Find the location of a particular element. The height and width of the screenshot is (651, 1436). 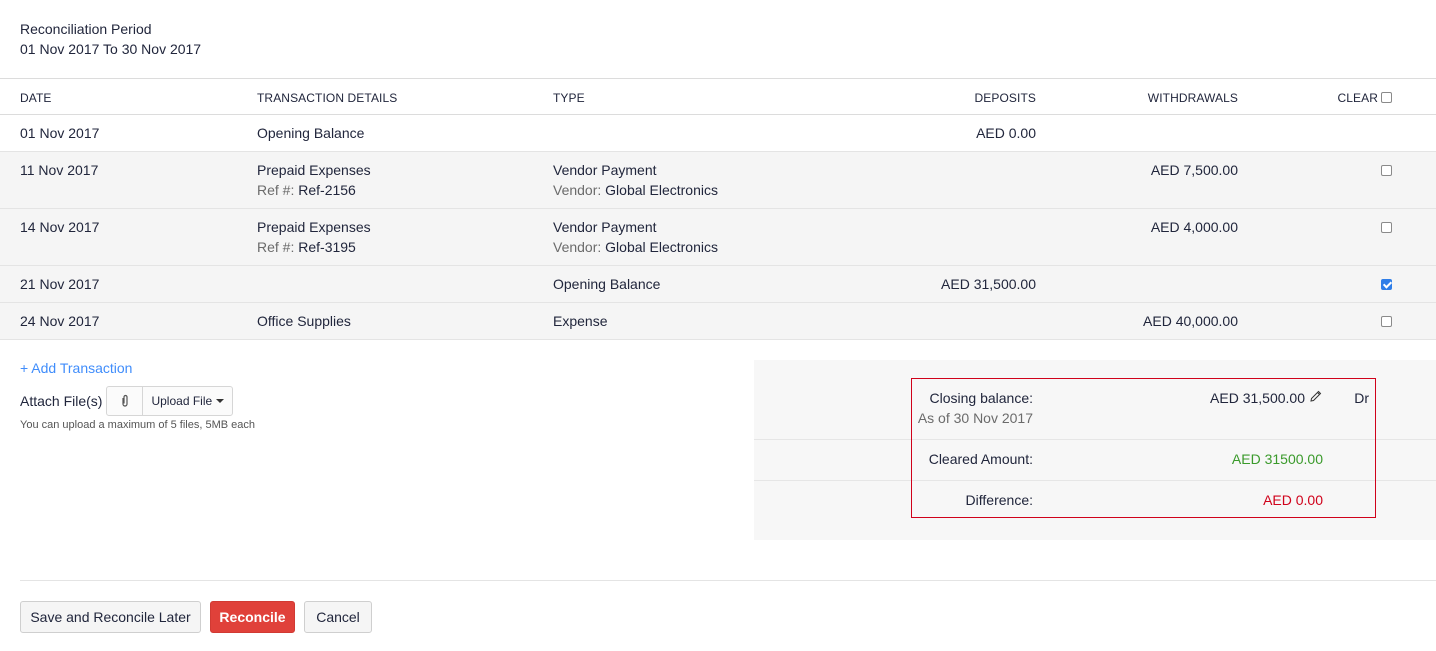

row-date: 14 Nov 2017 is located at coordinates (60, 227).